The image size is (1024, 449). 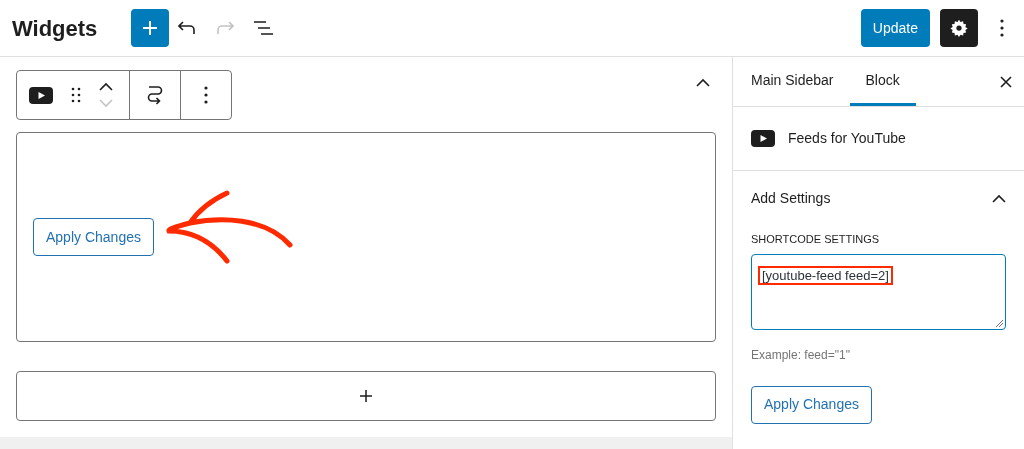 I want to click on add-block-button, so click(x=150, y=28).